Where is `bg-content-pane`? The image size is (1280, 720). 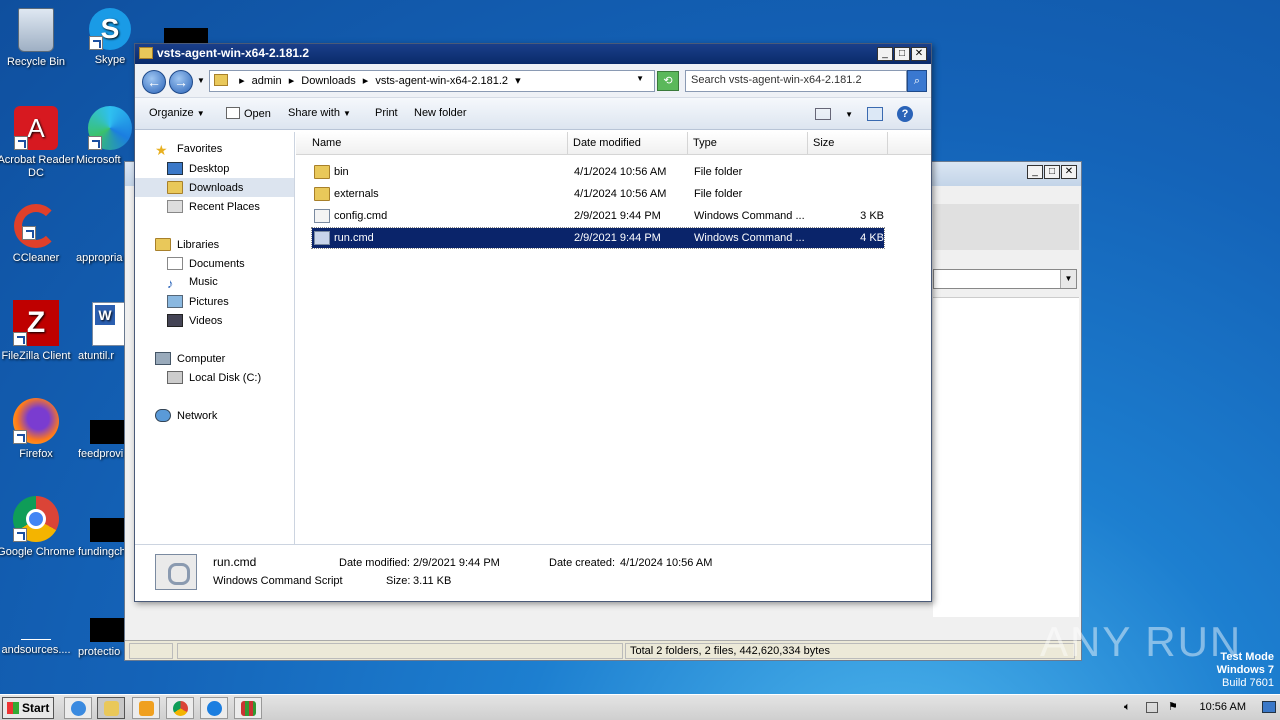
bg-content-pane is located at coordinates (1006, 457).